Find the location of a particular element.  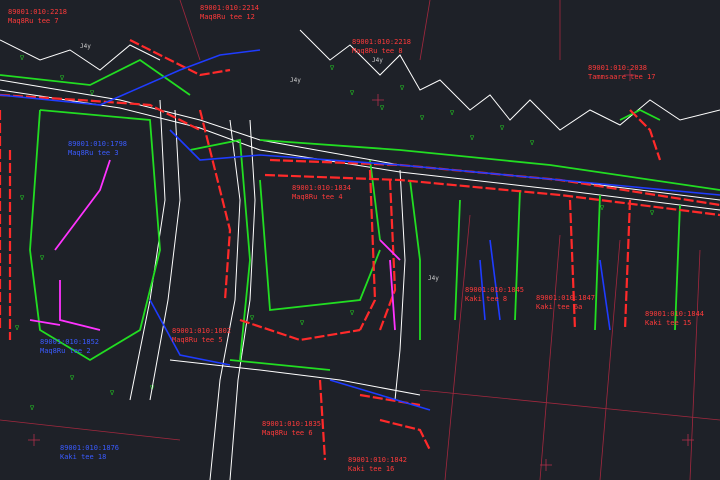

parcel-label-9-address: Kaki tee 15 is located at coordinates (668, 323).